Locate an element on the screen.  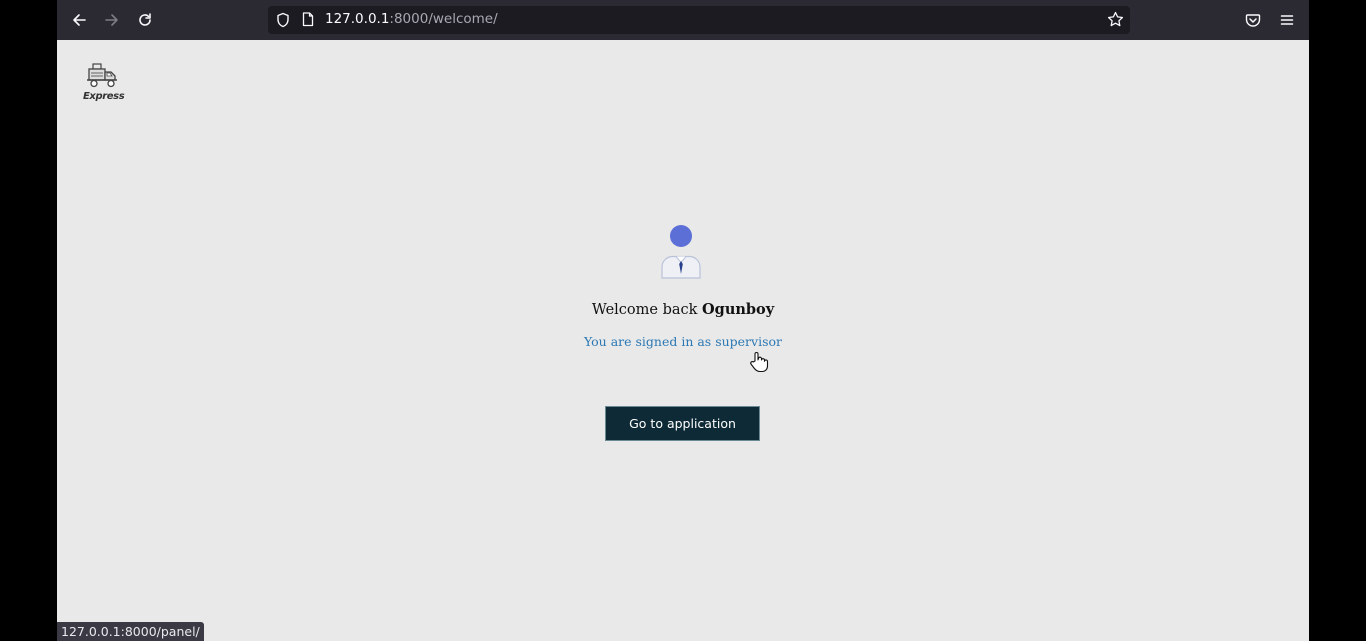
back-icon is located at coordinates (79, 20).